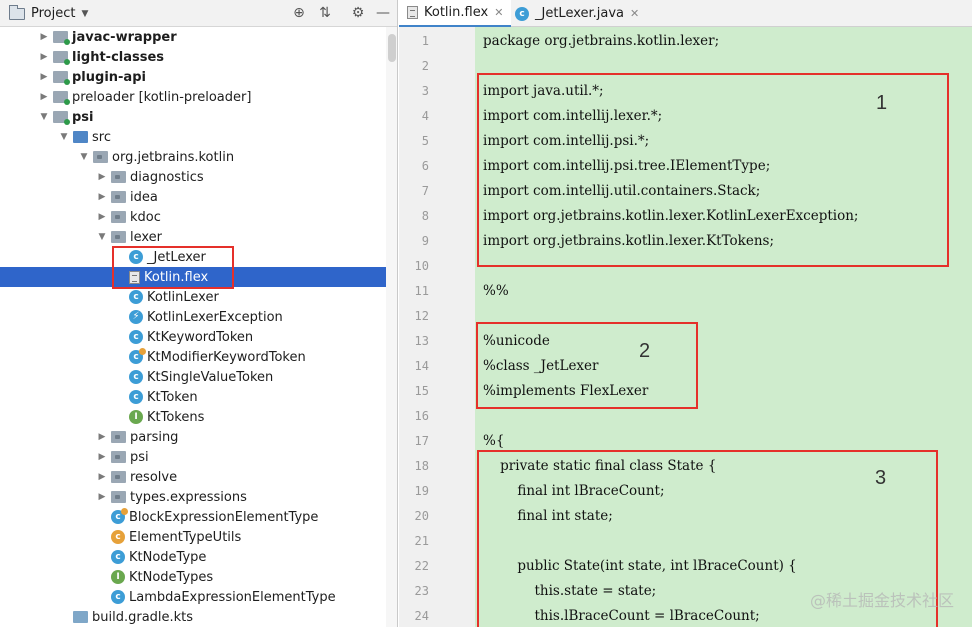 This screenshot has width=972, height=627. Describe the element at coordinates (215, 317) in the screenshot. I see `tree-item-label: KotlinLexerException` at that location.